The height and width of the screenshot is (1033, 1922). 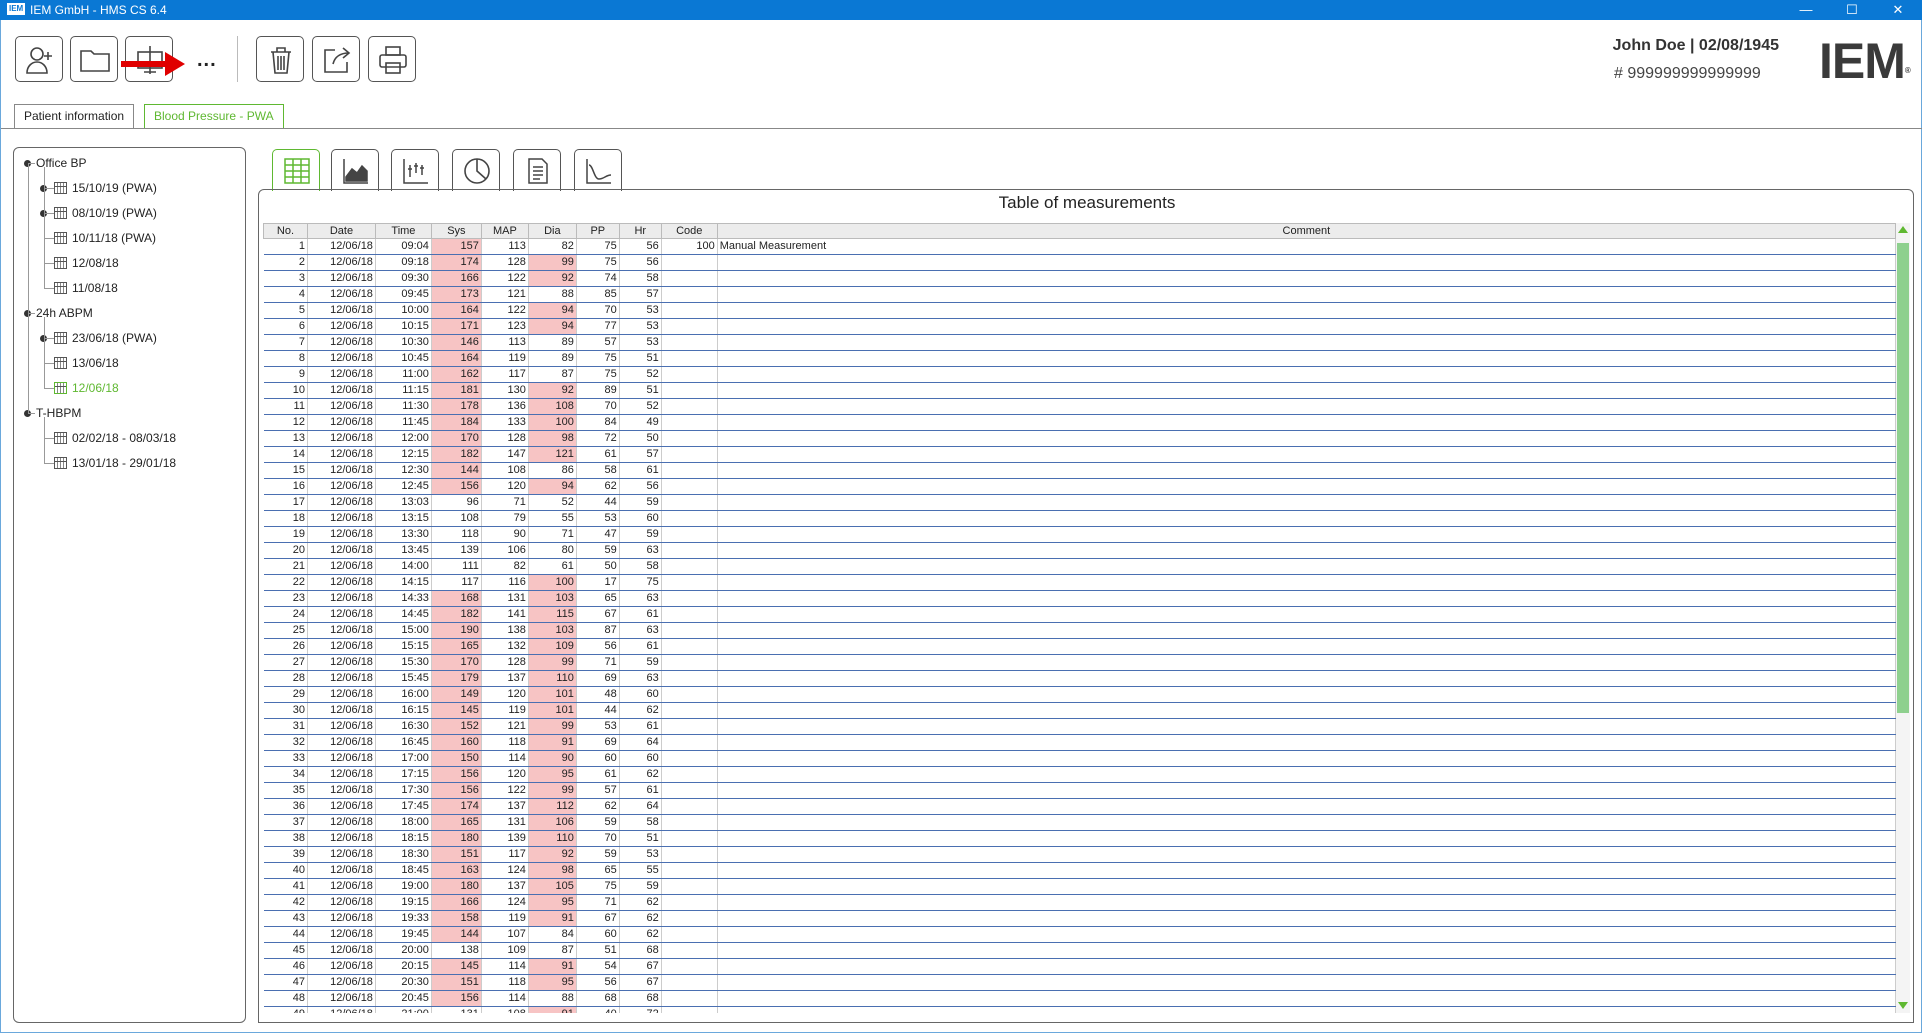 I want to click on table-row: 9 12/06/18 11:00 162 117 87 75 52, so click(x=1079, y=374).